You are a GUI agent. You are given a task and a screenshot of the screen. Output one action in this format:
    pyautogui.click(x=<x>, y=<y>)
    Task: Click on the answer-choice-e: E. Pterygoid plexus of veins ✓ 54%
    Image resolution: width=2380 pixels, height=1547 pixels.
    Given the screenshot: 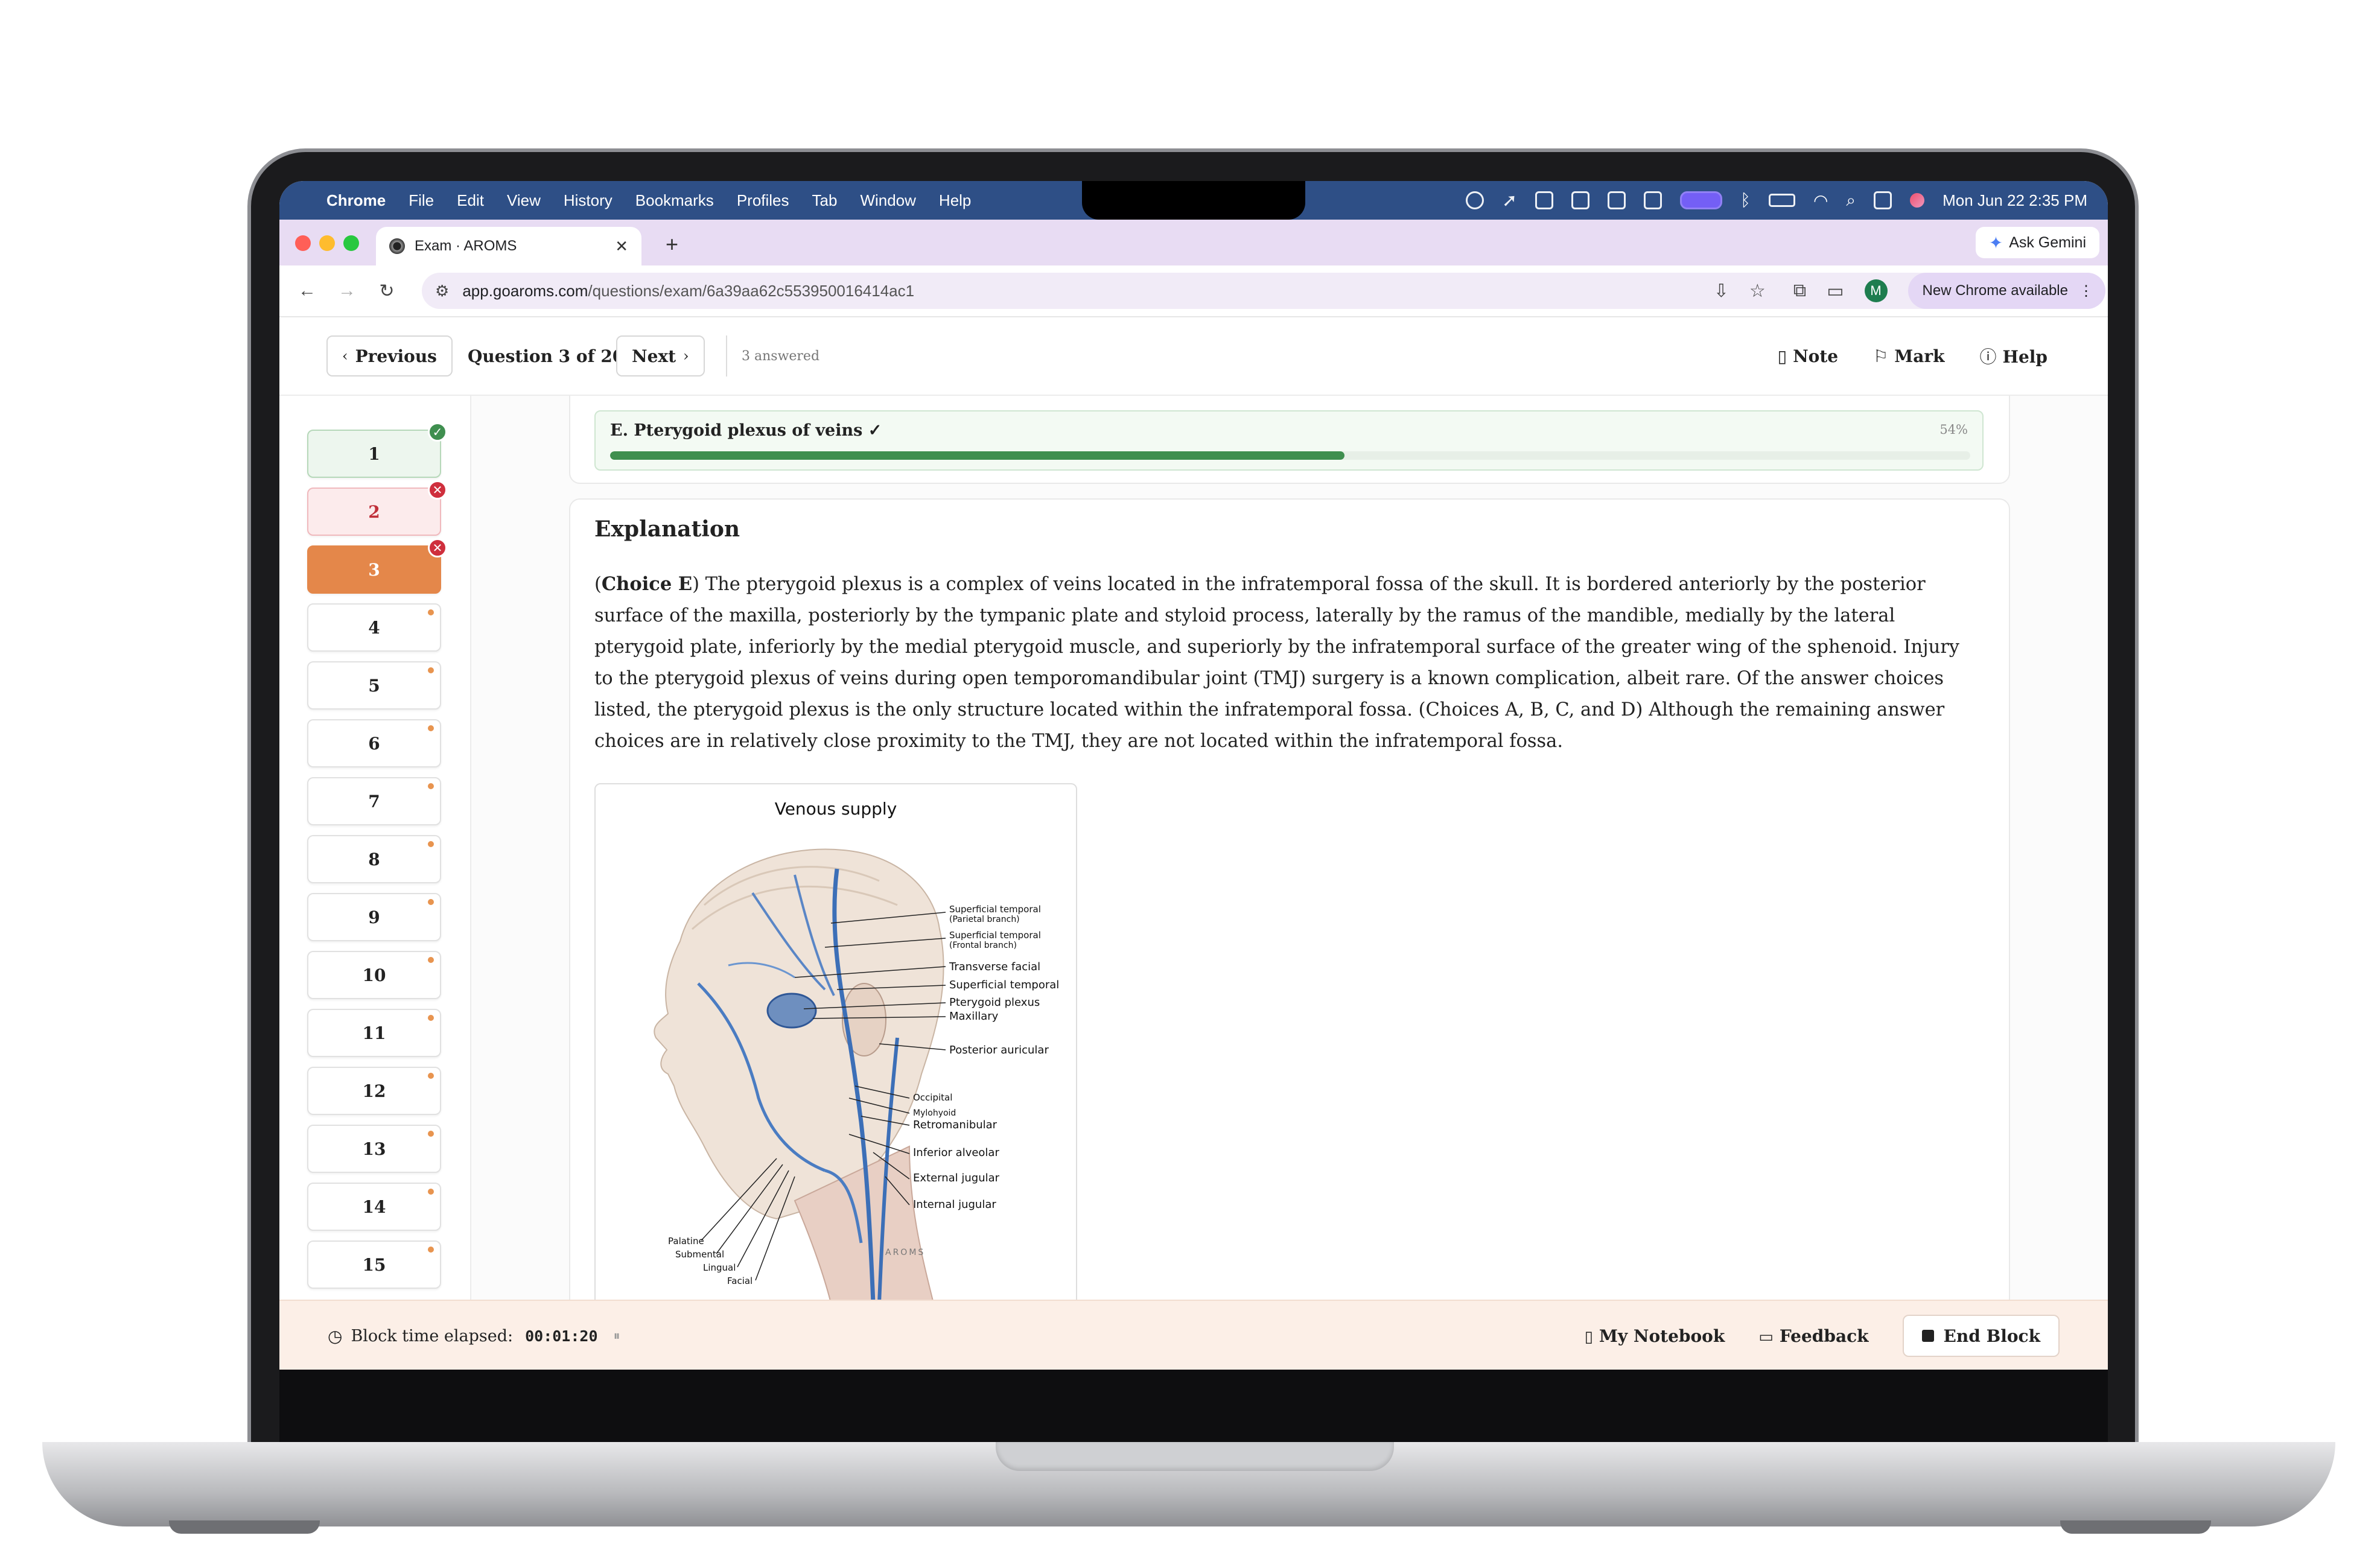 What is the action you would take?
    pyautogui.click(x=1289, y=441)
    